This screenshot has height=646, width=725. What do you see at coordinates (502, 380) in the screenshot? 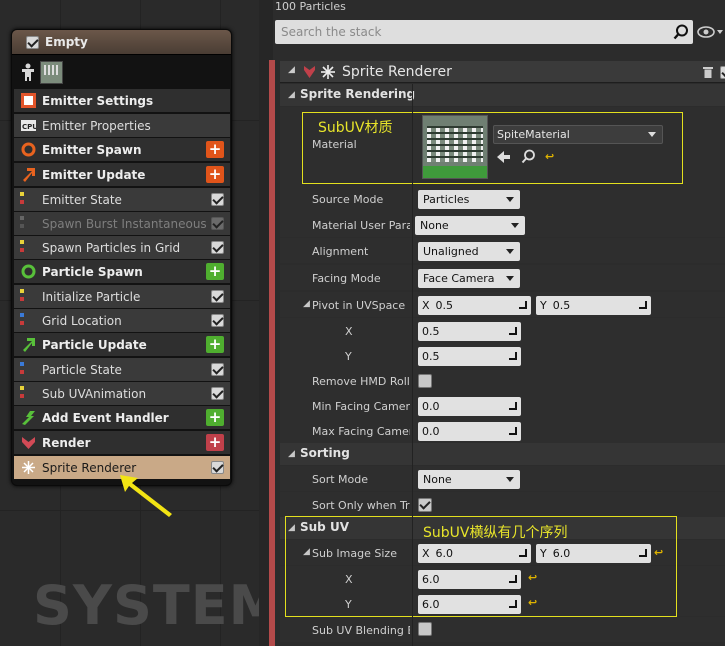
I see `remove-hmd-roll-row: Remove HMD Roll` at bounding box center [502, 380].